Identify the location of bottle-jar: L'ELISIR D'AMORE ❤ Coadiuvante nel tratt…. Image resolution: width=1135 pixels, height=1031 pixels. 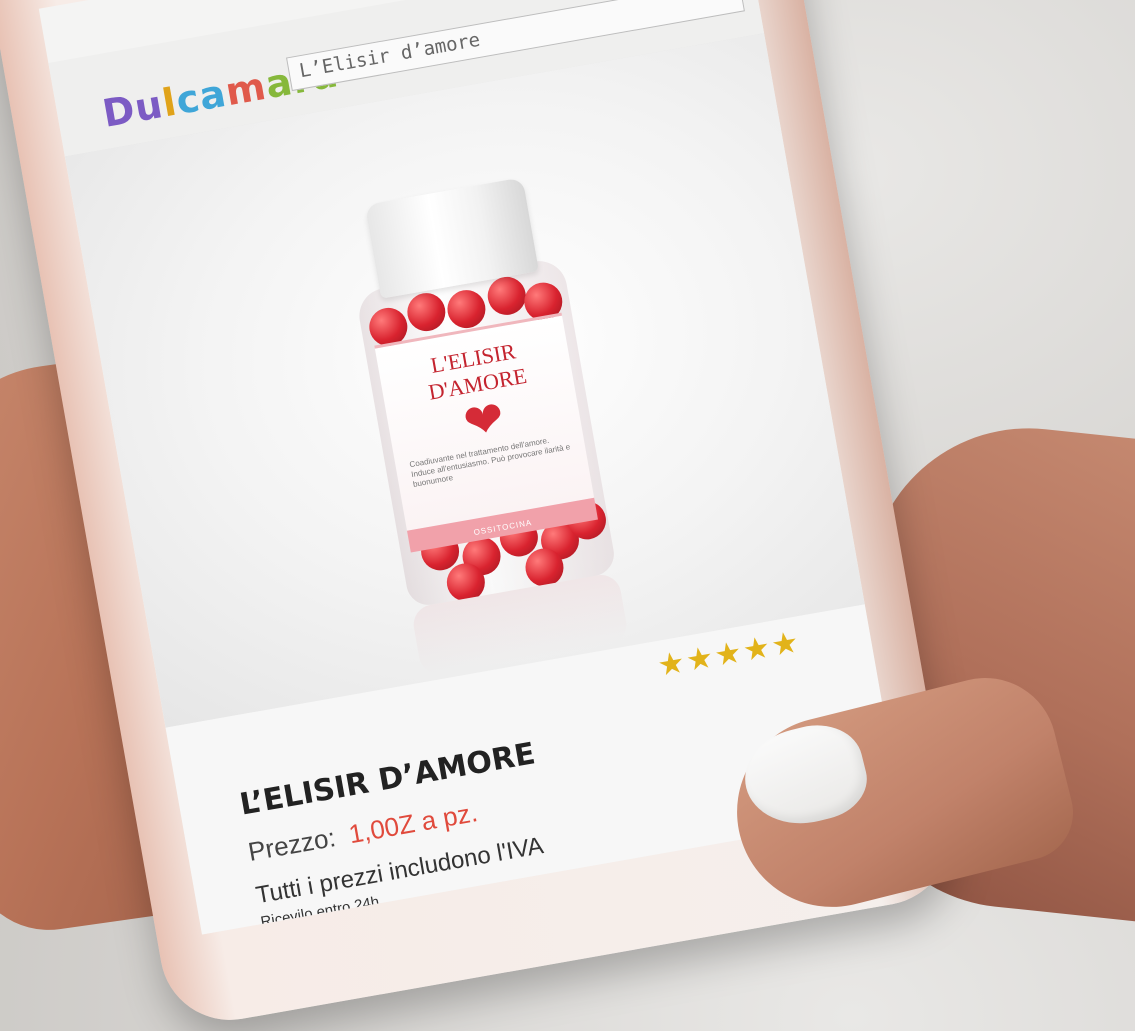
(486, 432).